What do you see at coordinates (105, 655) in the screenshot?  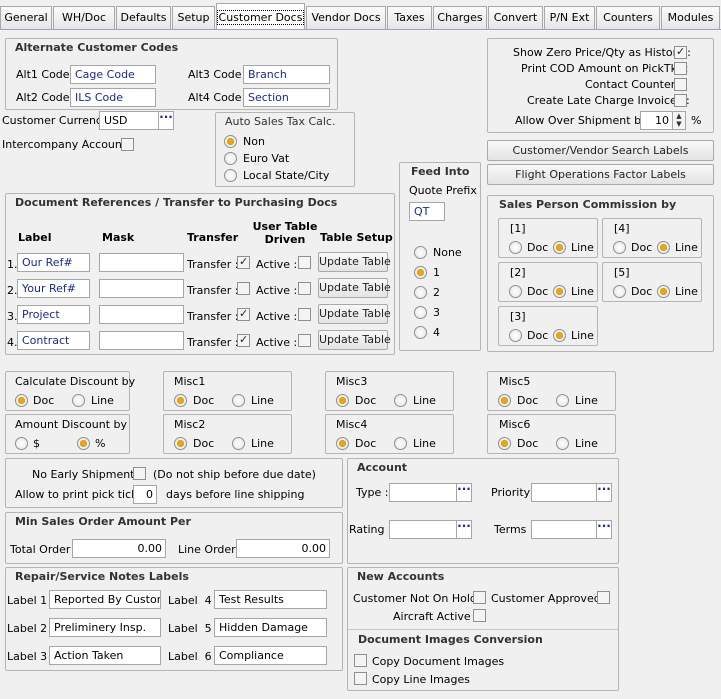 I see `repair-label-3-input: Action Taken` at bounding box center [105, 655].